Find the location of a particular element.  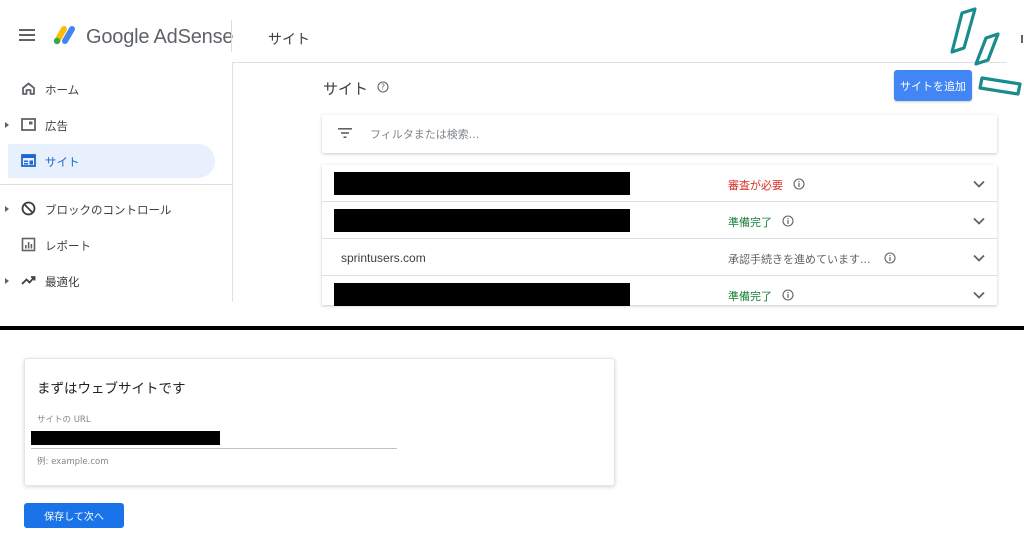

site-icon is located at coordinates (28, 160).